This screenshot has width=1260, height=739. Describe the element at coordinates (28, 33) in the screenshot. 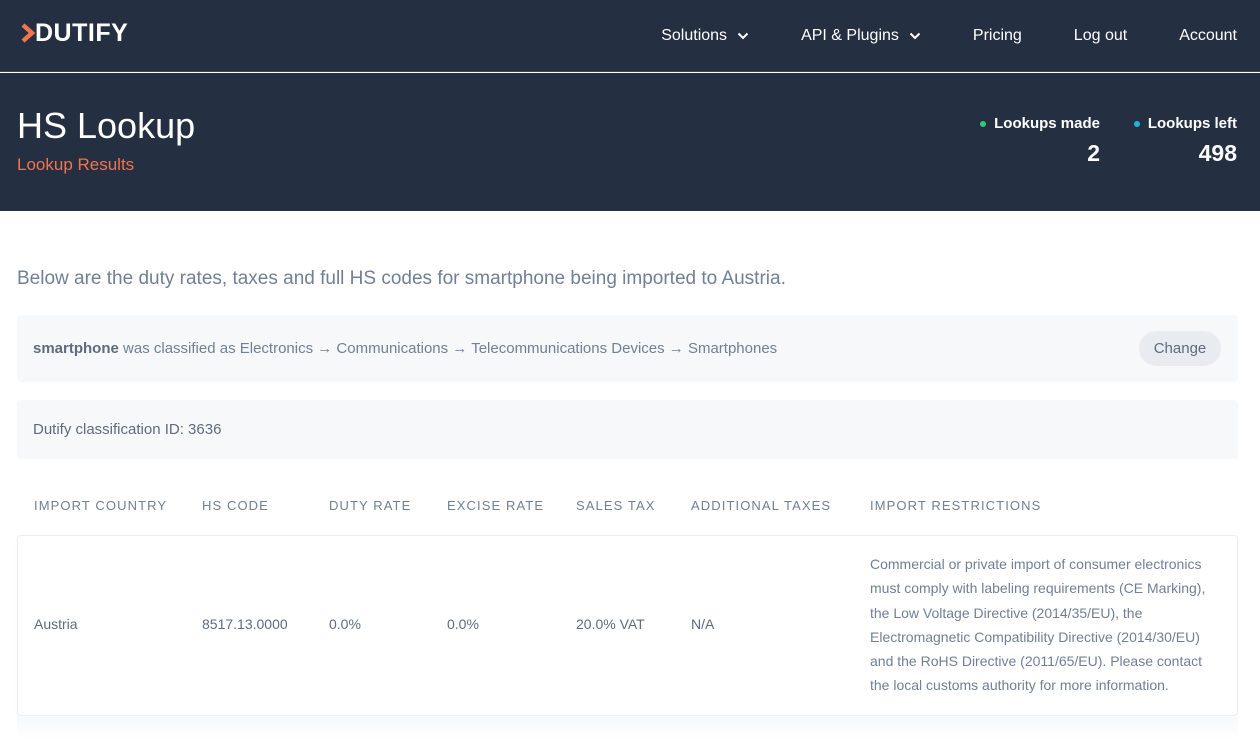

I see `logo-chevron-icon` at that location.